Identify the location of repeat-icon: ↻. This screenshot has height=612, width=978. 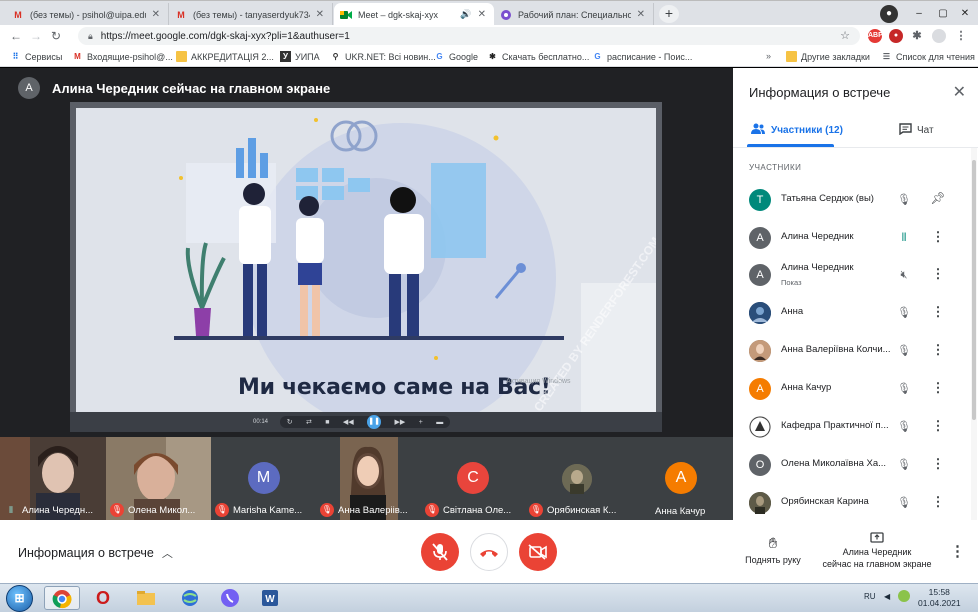
(290, 422).